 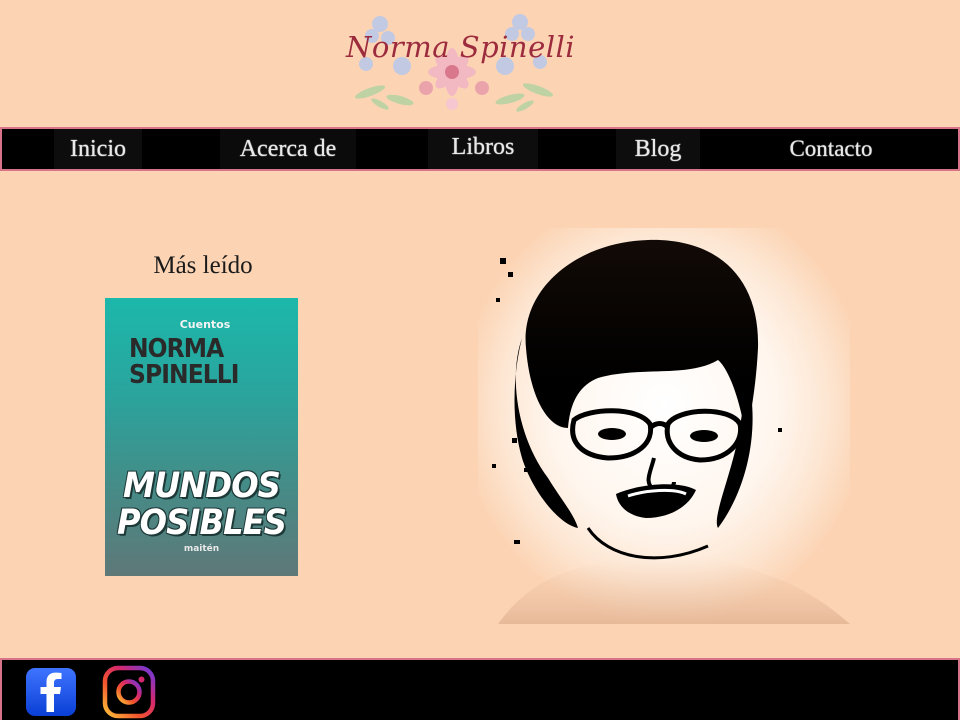 What do you see at coordinates (205, 324) in the screenshot?
I see `book-genre: Cuentos` at bounding box center [205, 324].